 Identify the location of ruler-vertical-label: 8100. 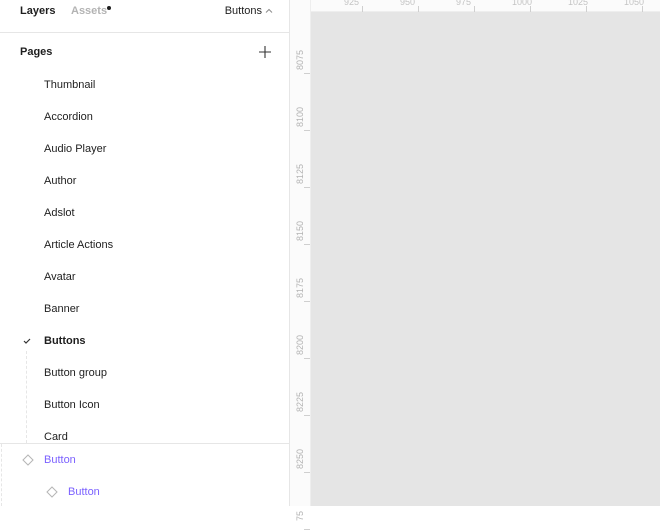
(300, 117).